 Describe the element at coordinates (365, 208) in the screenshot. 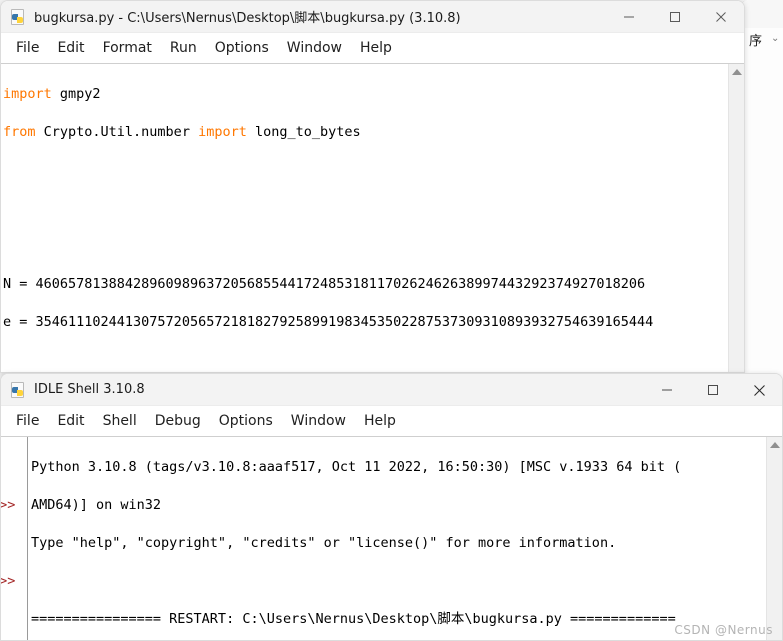

I see `code-line-blank2` at that location.